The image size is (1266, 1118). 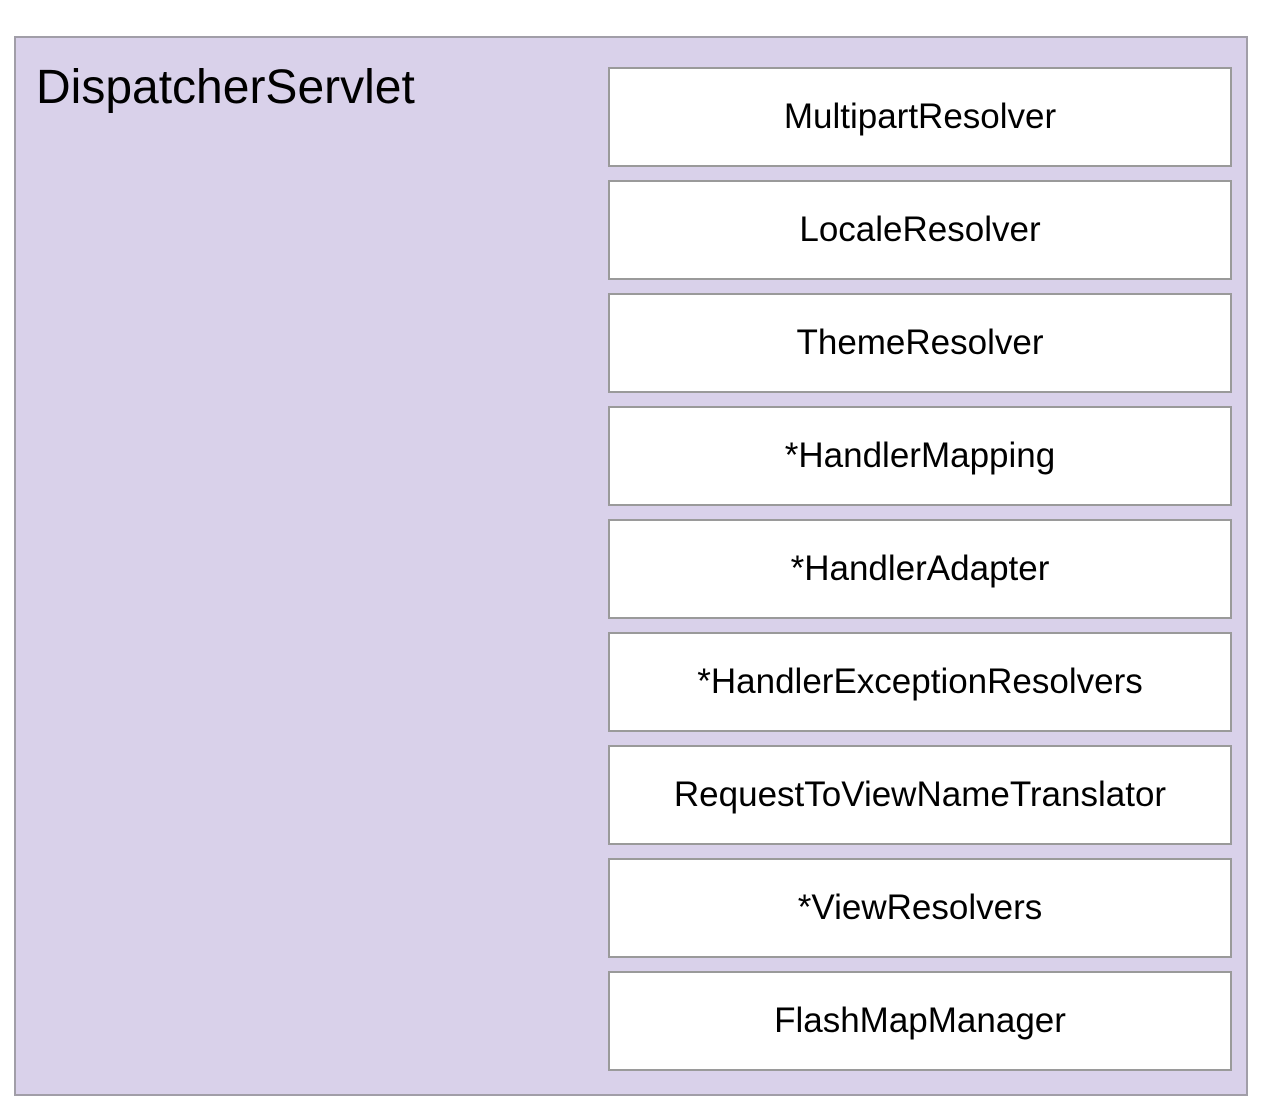 I want to click on component-handler-adapter: *HandlerAdapter, so click(x=920, y=569).